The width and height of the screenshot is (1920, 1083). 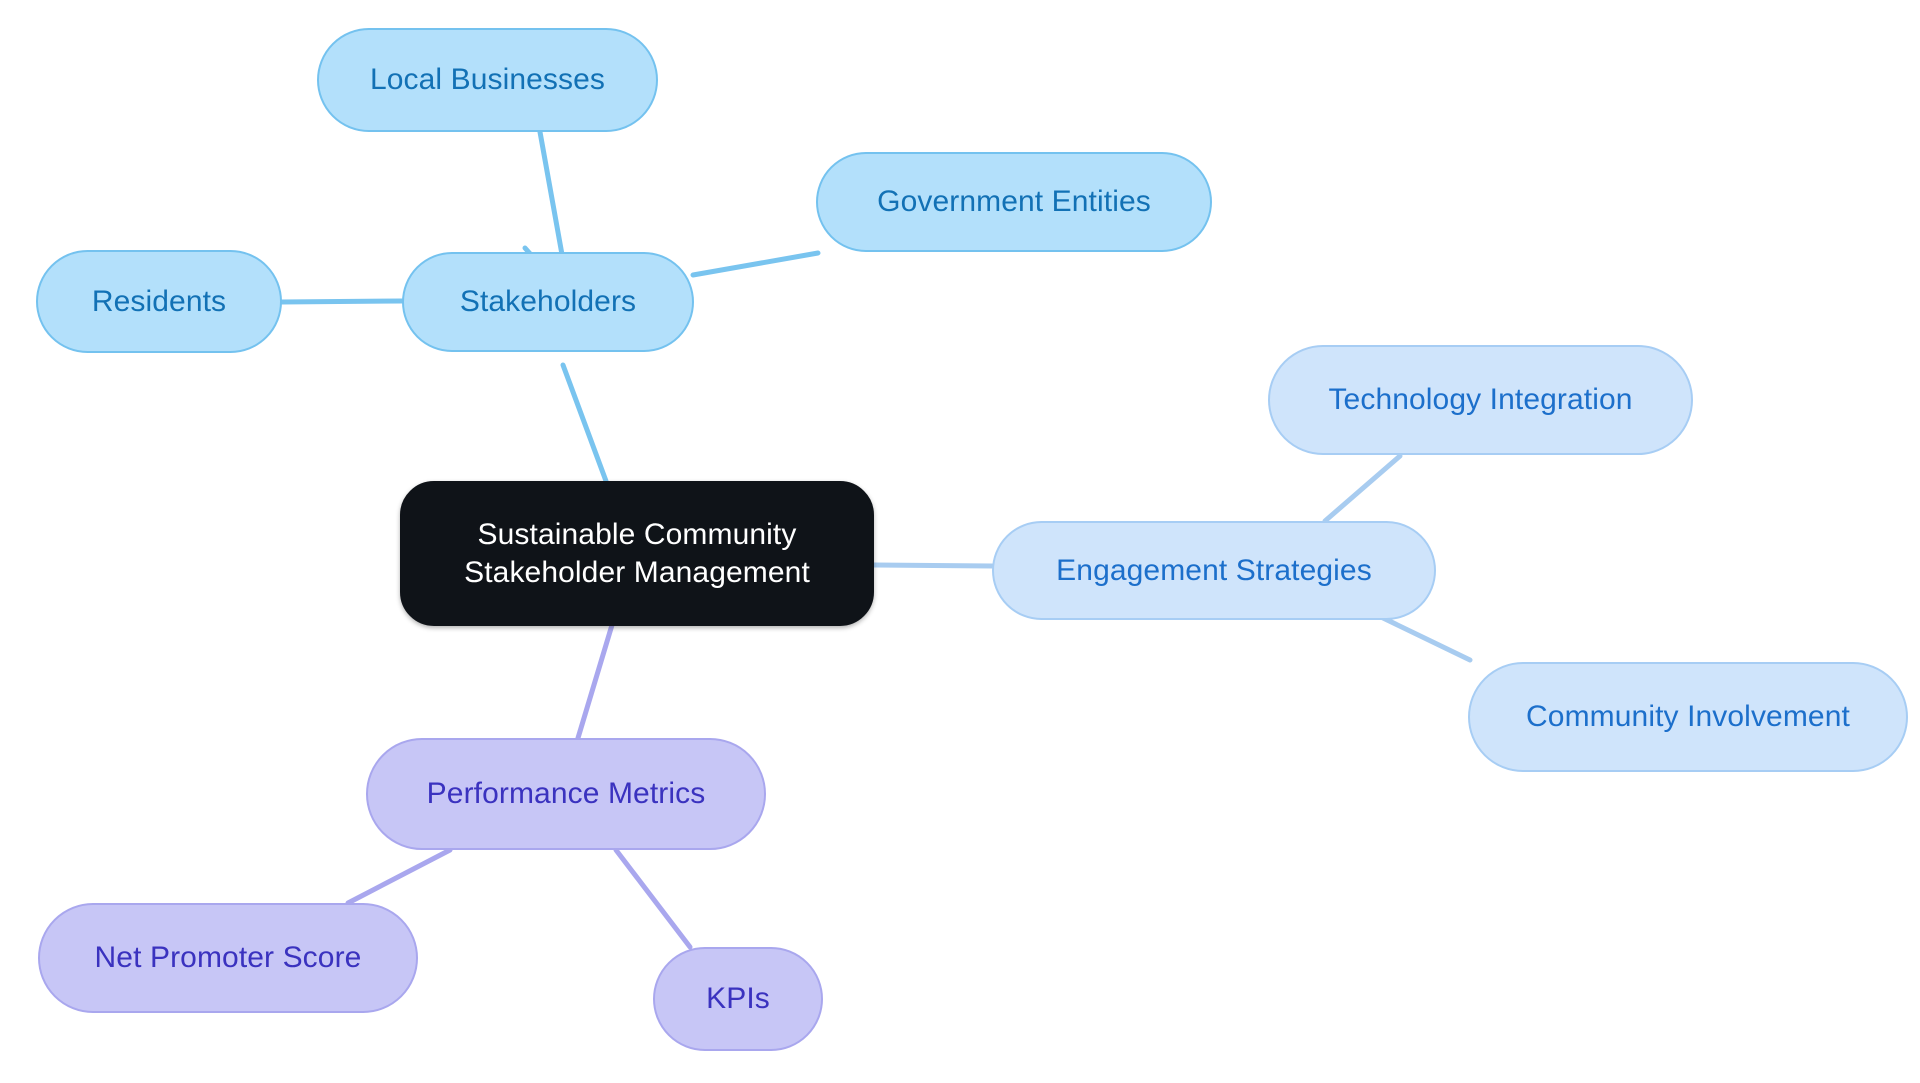 What do you see at coordinates (933, 565) in the screenshot?
I see `edge-root-engagement-strategies` at bounding box center [933, 565].